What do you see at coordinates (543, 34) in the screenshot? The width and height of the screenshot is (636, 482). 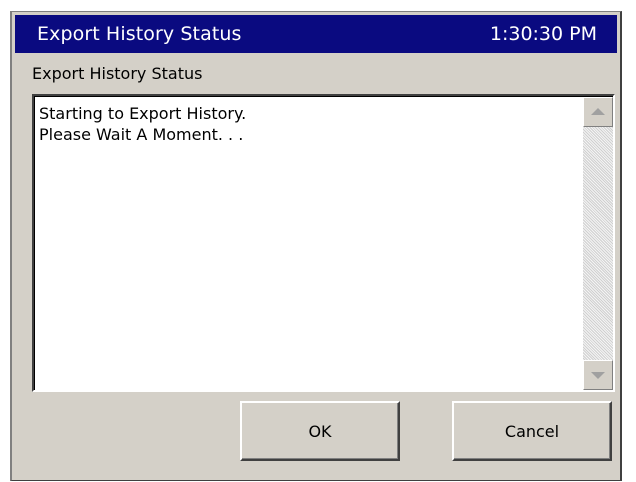 I see `clock-time: 1:30:30 PM` at bounding box center [543, 34].